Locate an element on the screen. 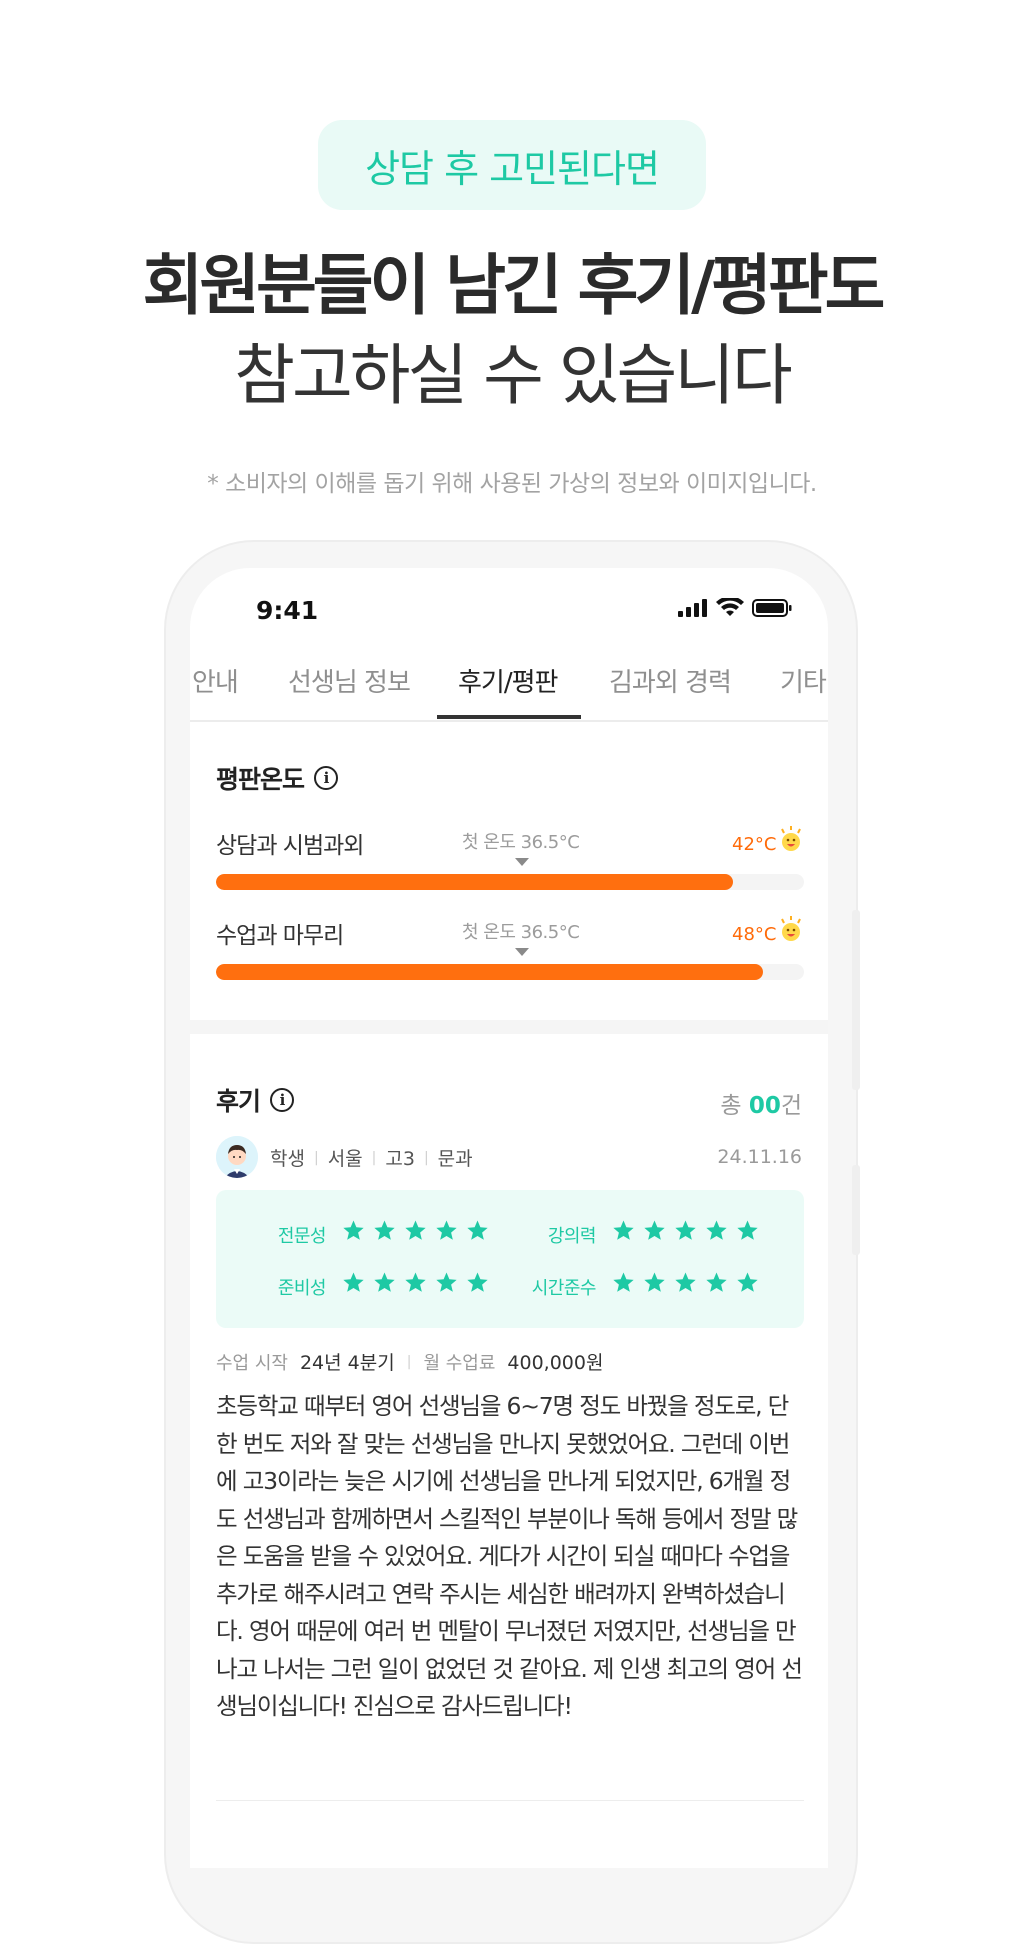 The height and width of the screenshot is (1944, 1024). start-label: 수업 시작 is located at coordinates (252, 1363).